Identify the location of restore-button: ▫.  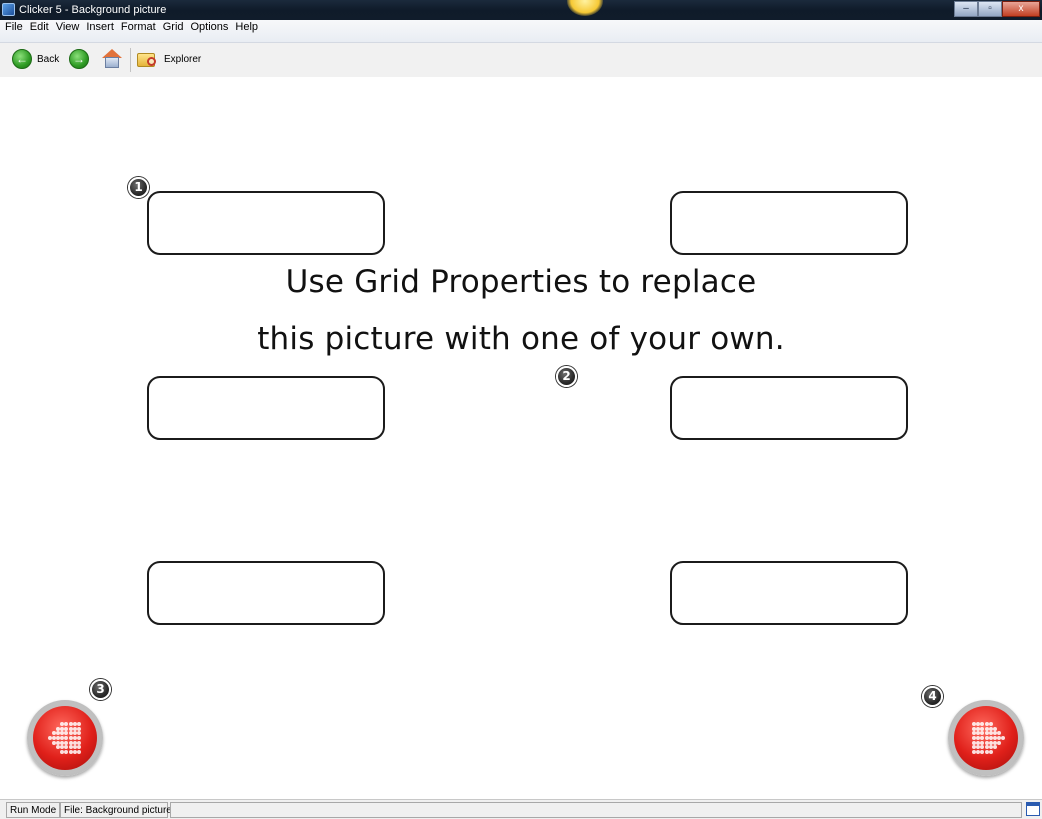
(990, 9).